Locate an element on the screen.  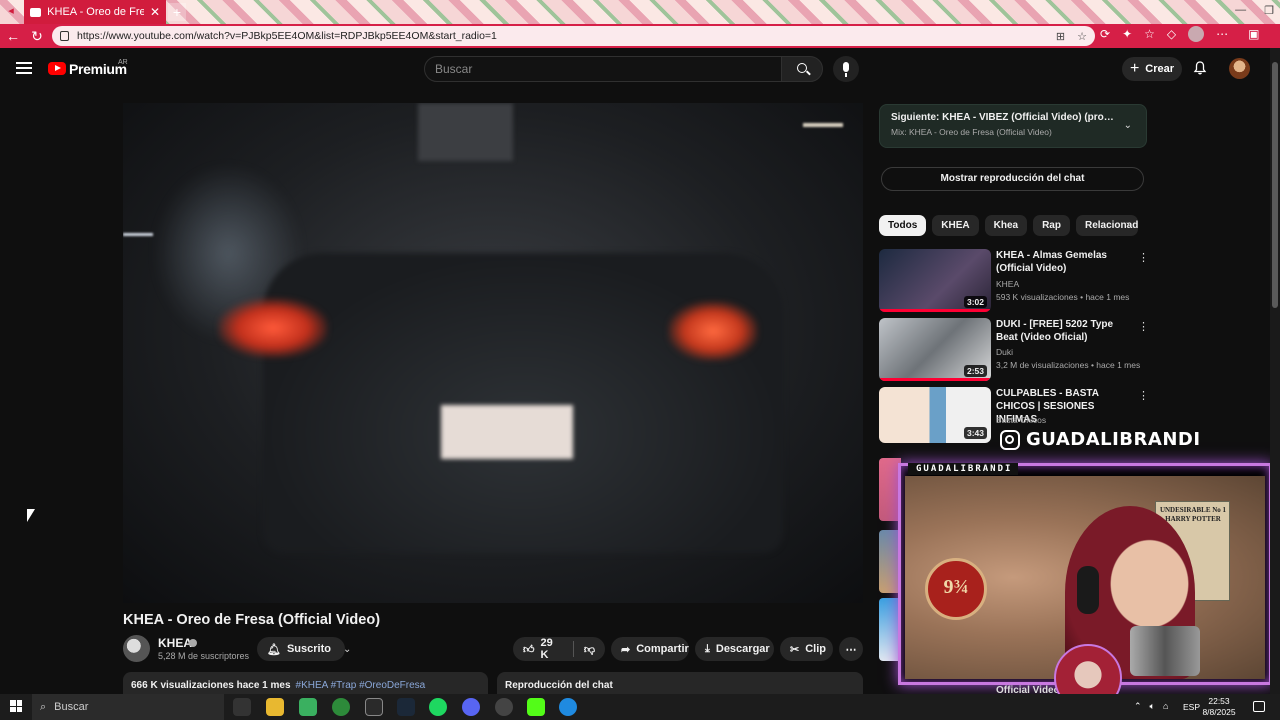
xbox-icon is located at coordinates (341, 707).